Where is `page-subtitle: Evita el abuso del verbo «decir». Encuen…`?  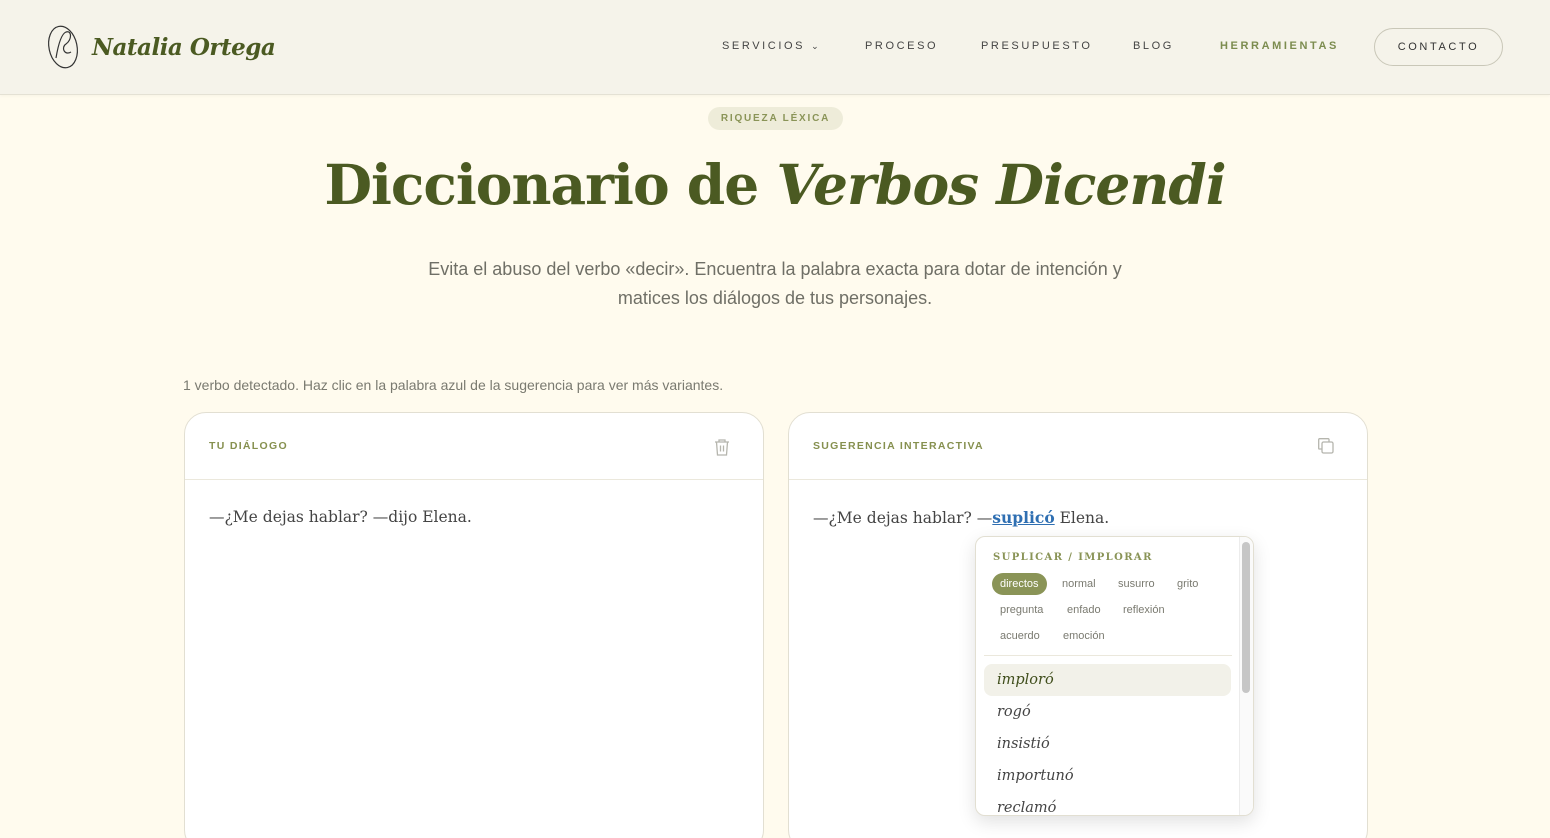 page-subtitle: Evita el abuso del verbo «decir». Encuen… is located at coordinates (775, 283).